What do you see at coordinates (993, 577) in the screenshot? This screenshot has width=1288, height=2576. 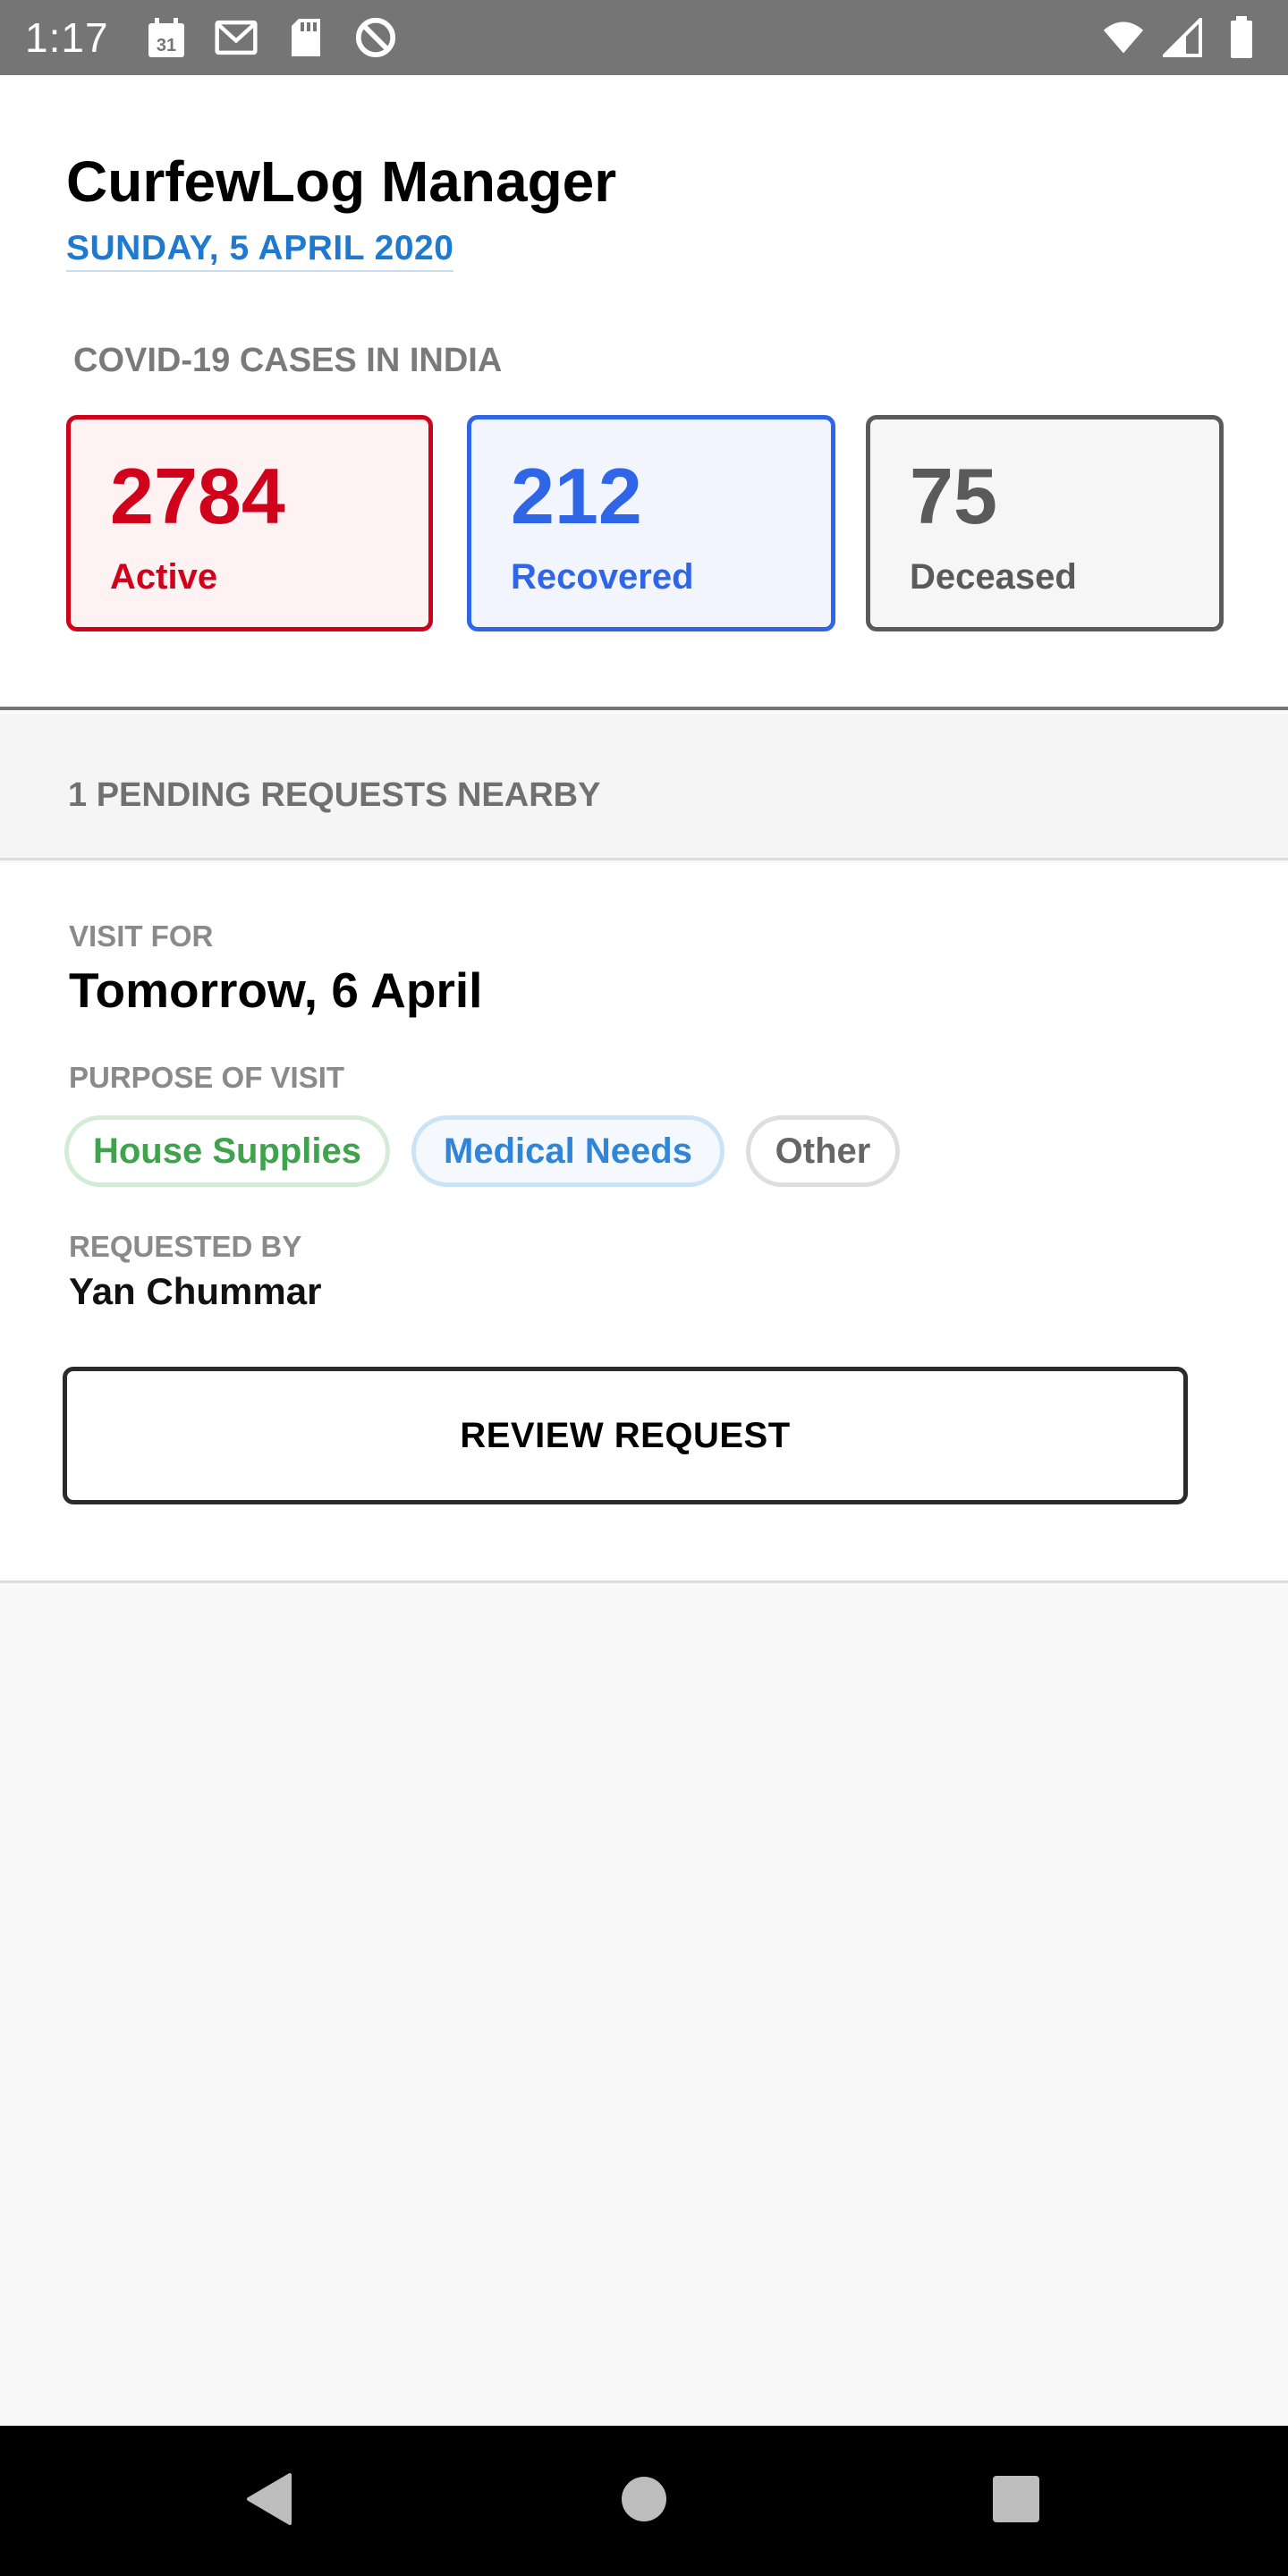 I see `deceased-label: Deceased` at bounding box center [993, 577].